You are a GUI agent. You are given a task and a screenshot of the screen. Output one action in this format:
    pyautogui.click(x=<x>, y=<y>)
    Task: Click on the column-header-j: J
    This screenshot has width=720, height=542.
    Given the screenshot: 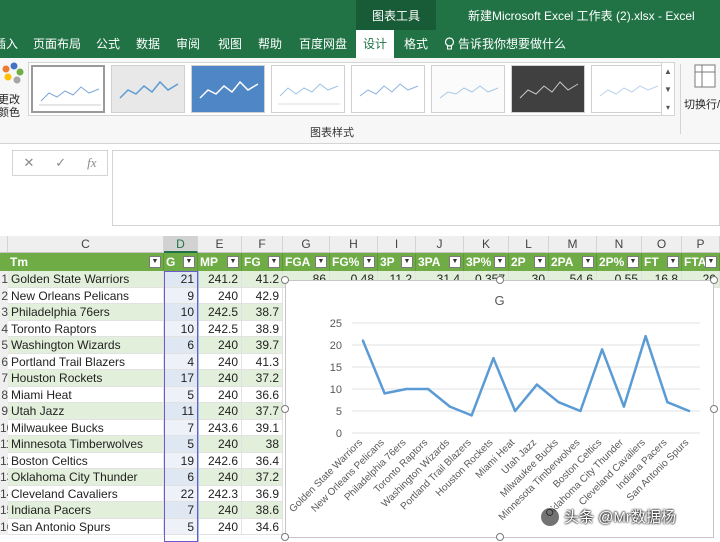 What is the action you would take?
    pyautogui.click(x=440, y=244)
    